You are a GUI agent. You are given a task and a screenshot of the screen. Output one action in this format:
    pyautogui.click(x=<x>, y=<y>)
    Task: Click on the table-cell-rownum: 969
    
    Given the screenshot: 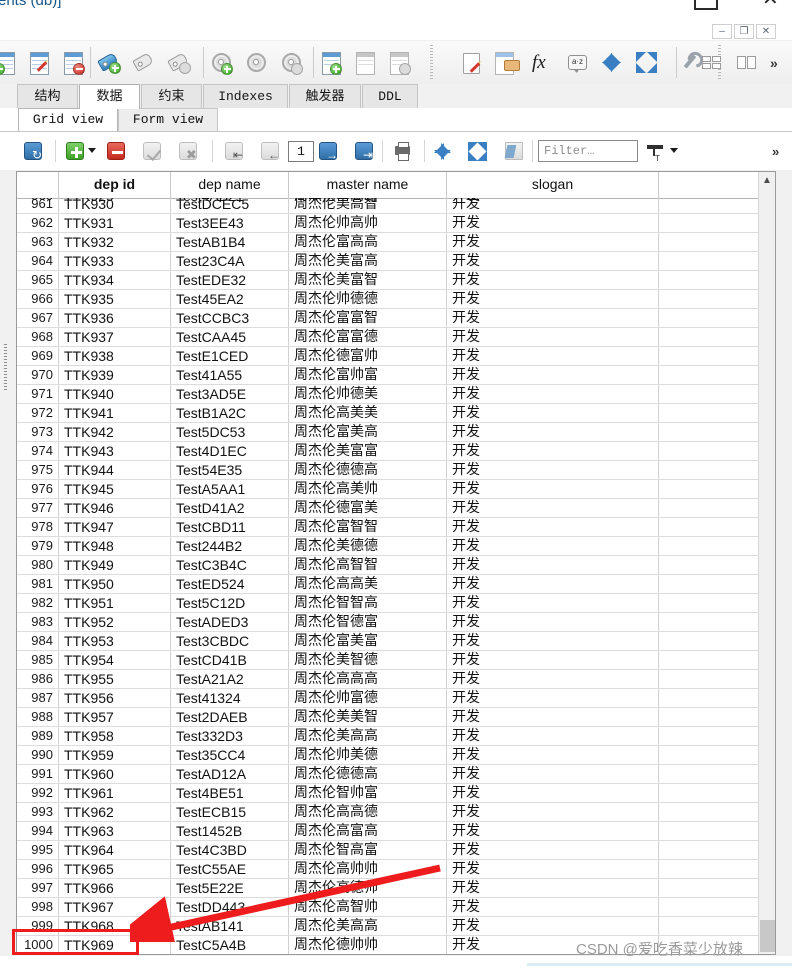 What is the action you would take?
    pyautogui.click(x=38, y=356)
    